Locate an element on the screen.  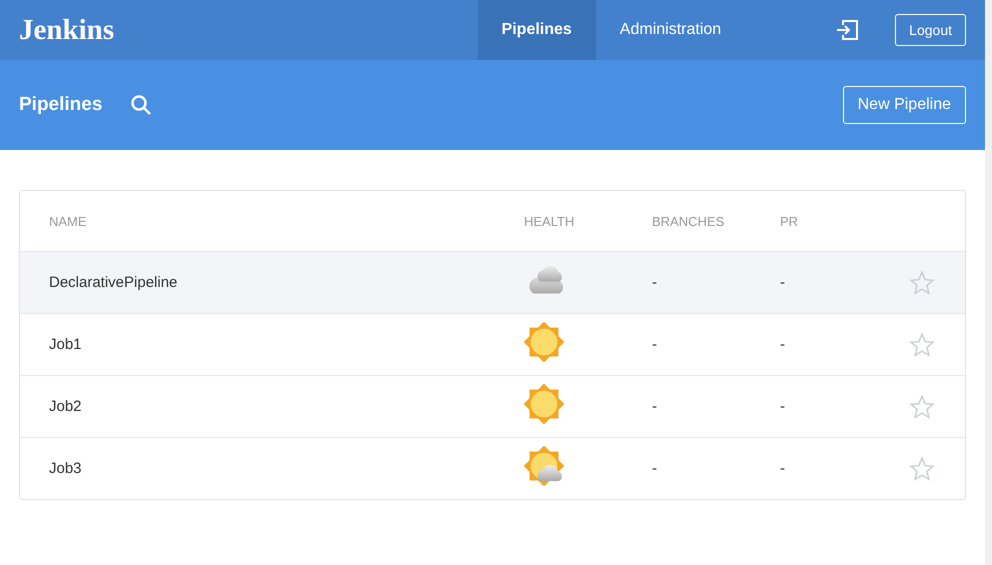
pipeline-name: Job1 is located at coordinates (286, 344).